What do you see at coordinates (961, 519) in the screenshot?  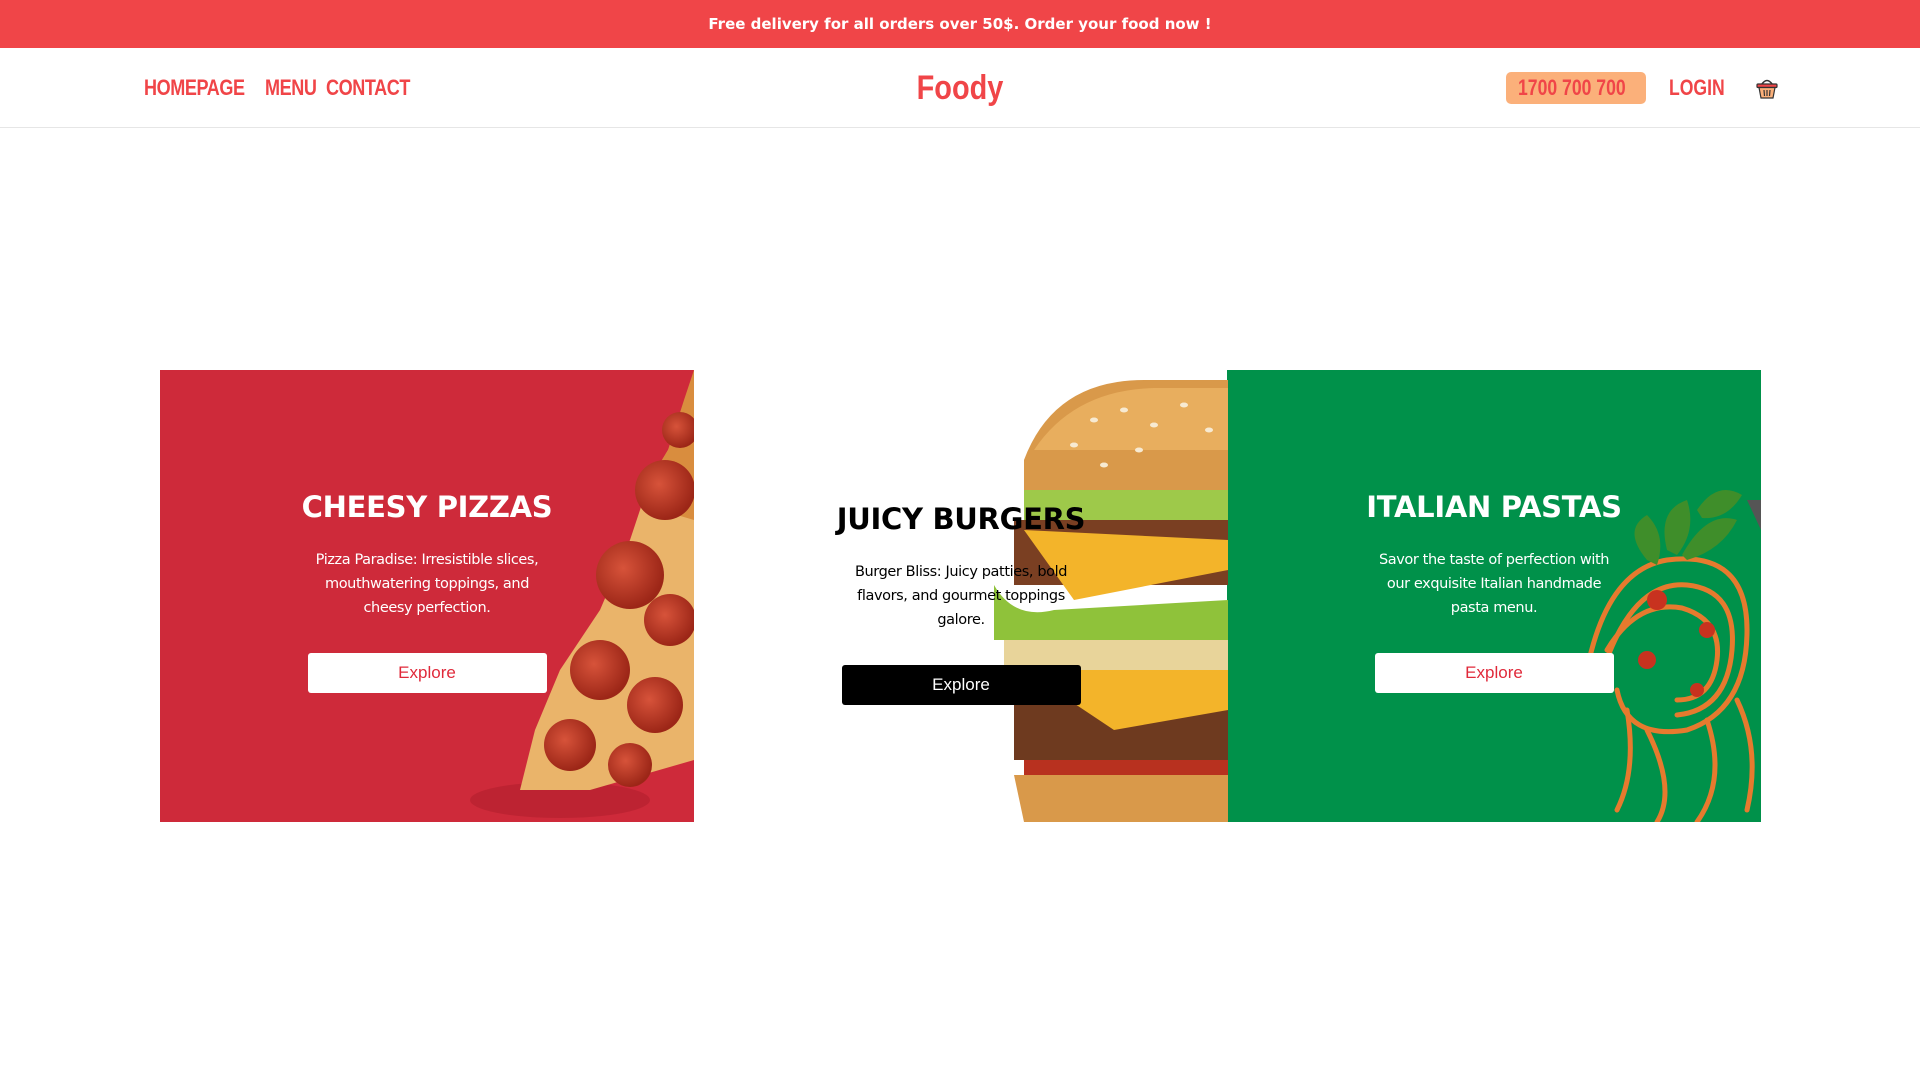 I see `burger-card-title: JUICY BURGERS` at bounding box center [961, 519].